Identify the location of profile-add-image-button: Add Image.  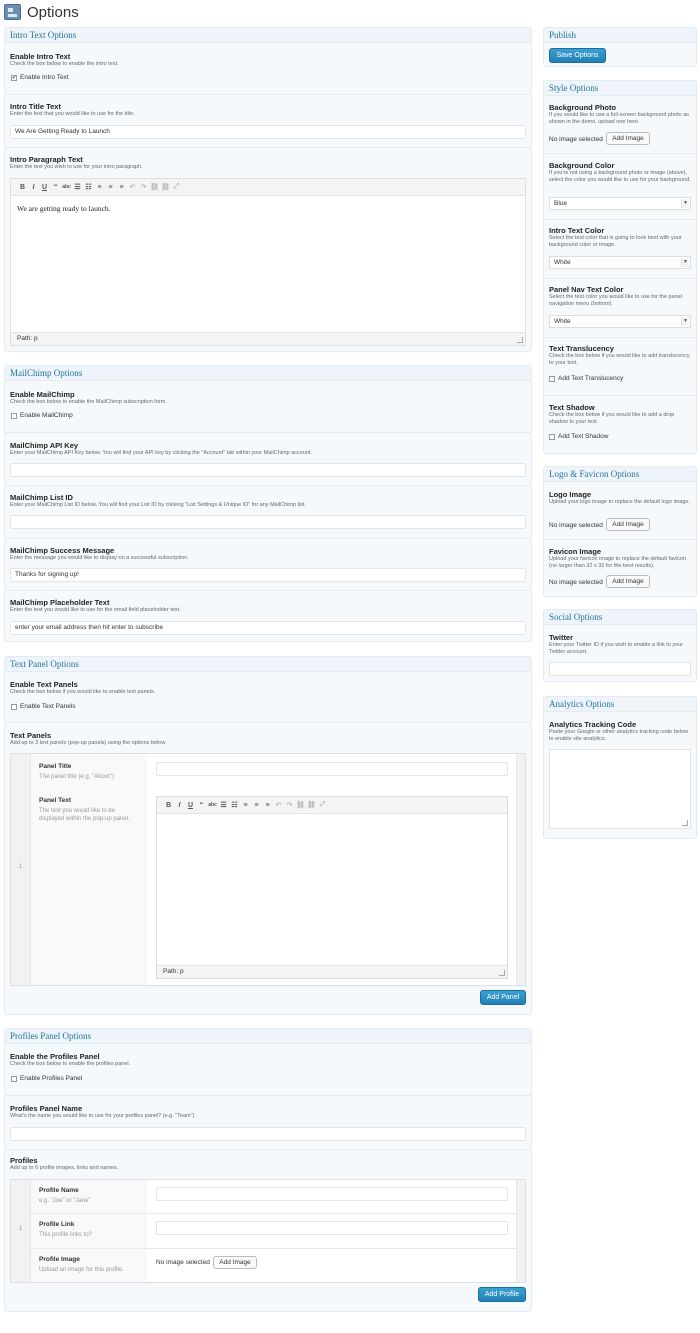
(235, 1262).